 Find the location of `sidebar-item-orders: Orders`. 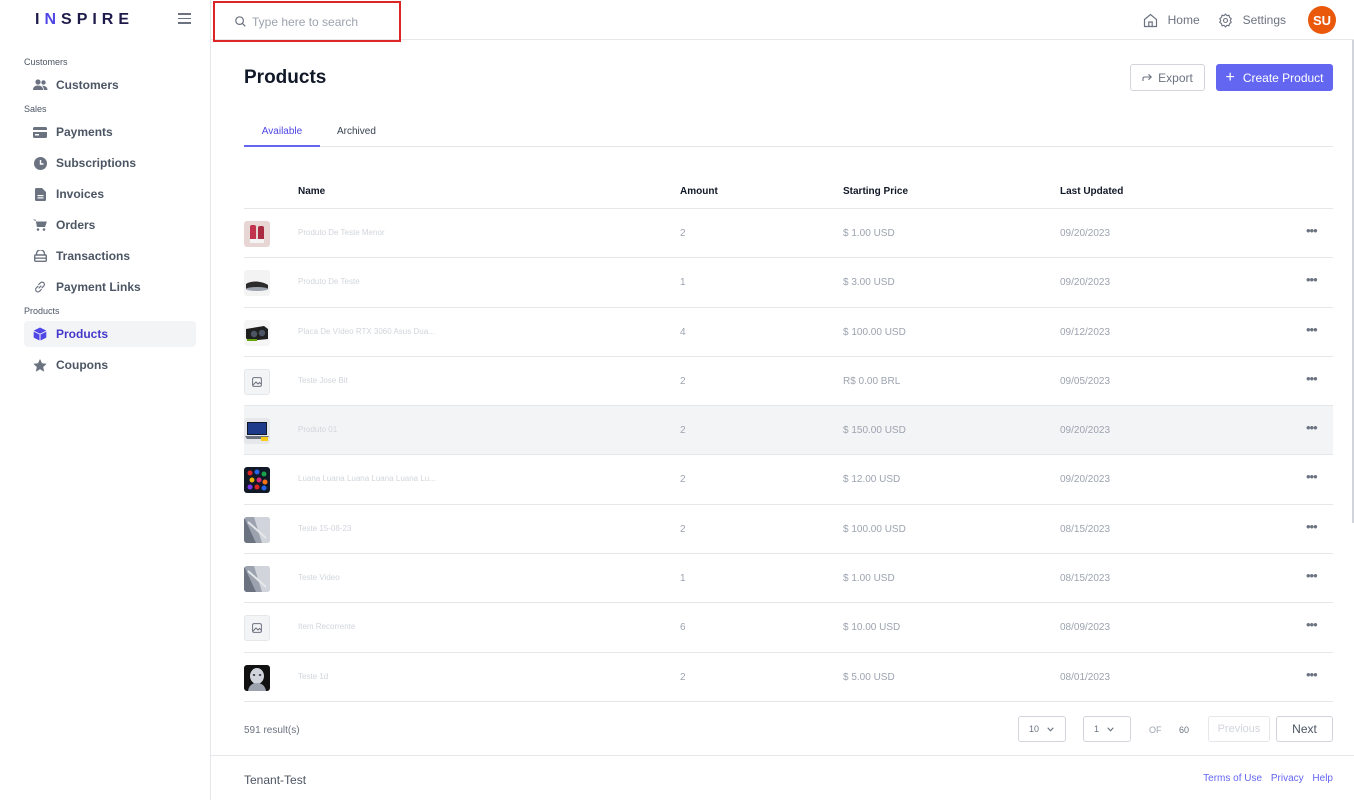

sidebar-item-orders: Orders is located at coordinates (110, 225).